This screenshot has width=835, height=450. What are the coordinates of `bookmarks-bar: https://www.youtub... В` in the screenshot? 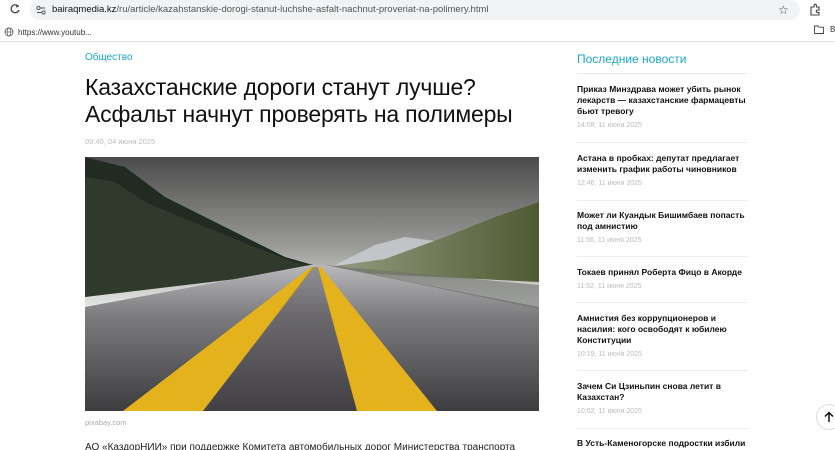 It's located at (417, 32).